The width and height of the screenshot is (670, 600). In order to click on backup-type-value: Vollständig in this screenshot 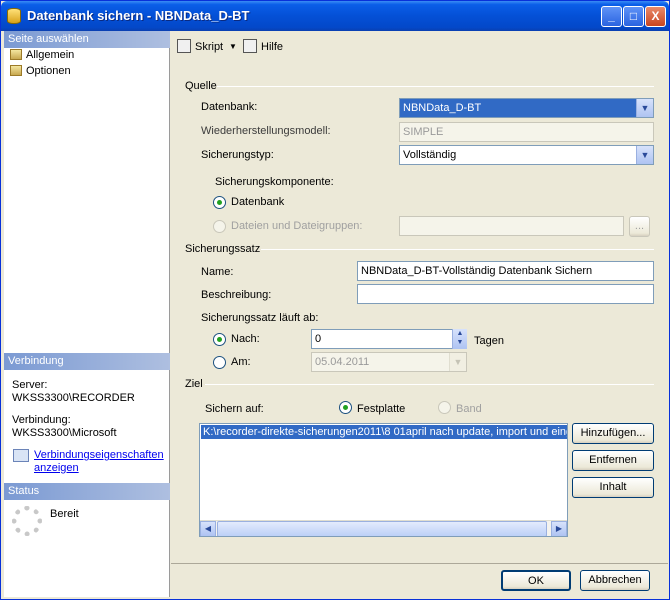, I will do `click(430, 155)`.